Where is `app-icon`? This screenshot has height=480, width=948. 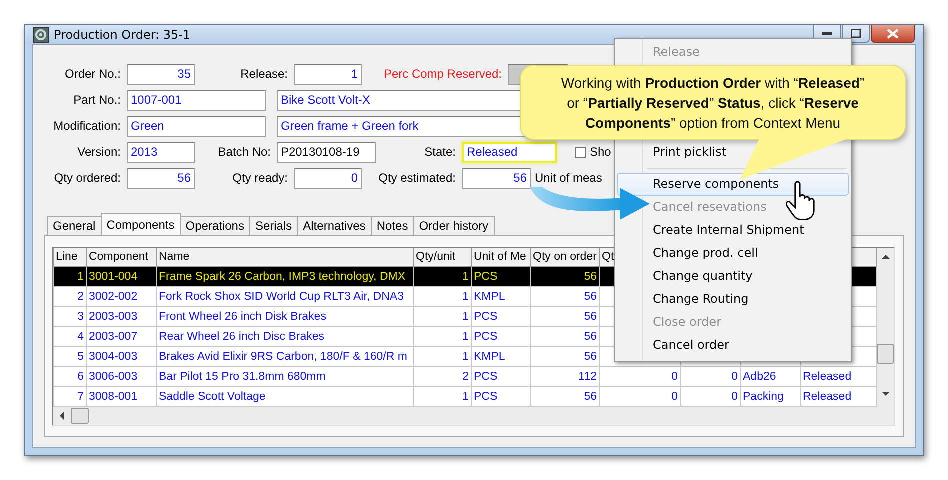 app-icon is located at coordinates (41, 34).